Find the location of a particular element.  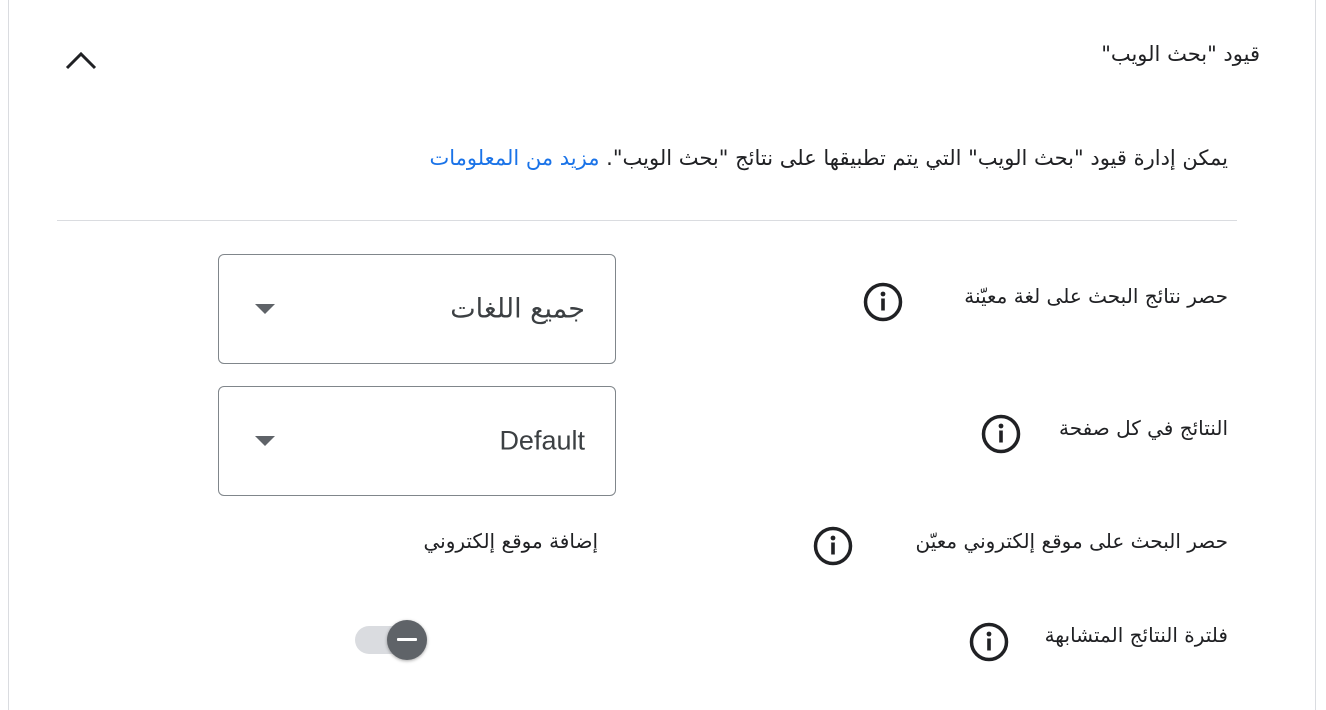

section-title: قيود "بحث الويب" is located at coordinates (1180, 54).